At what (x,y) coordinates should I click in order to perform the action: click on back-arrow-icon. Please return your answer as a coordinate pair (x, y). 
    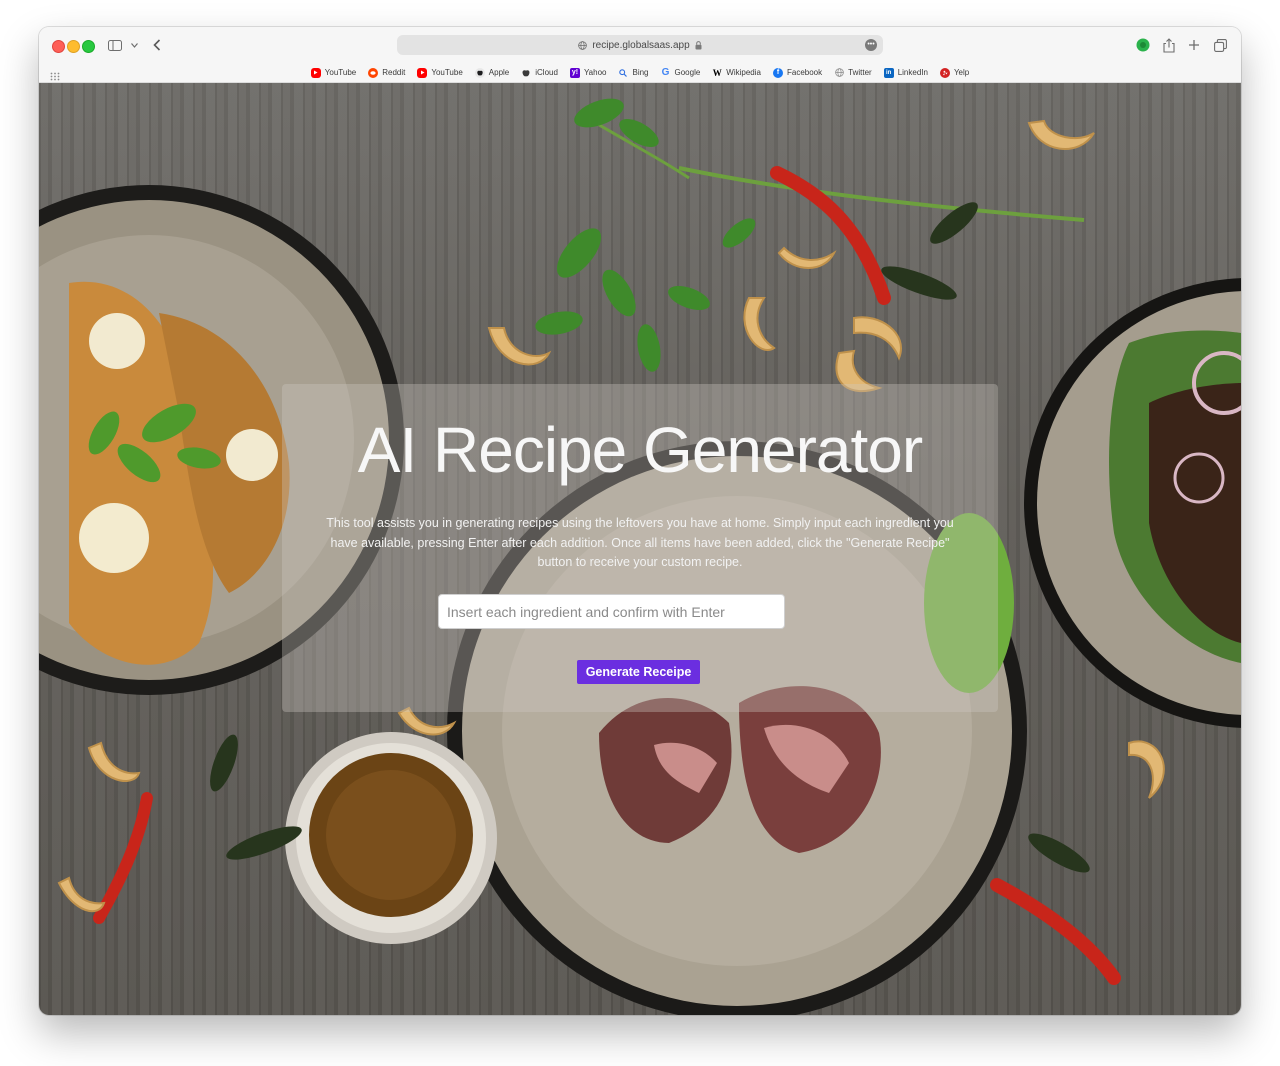
    Looking at the image, I should click on (157, 45).